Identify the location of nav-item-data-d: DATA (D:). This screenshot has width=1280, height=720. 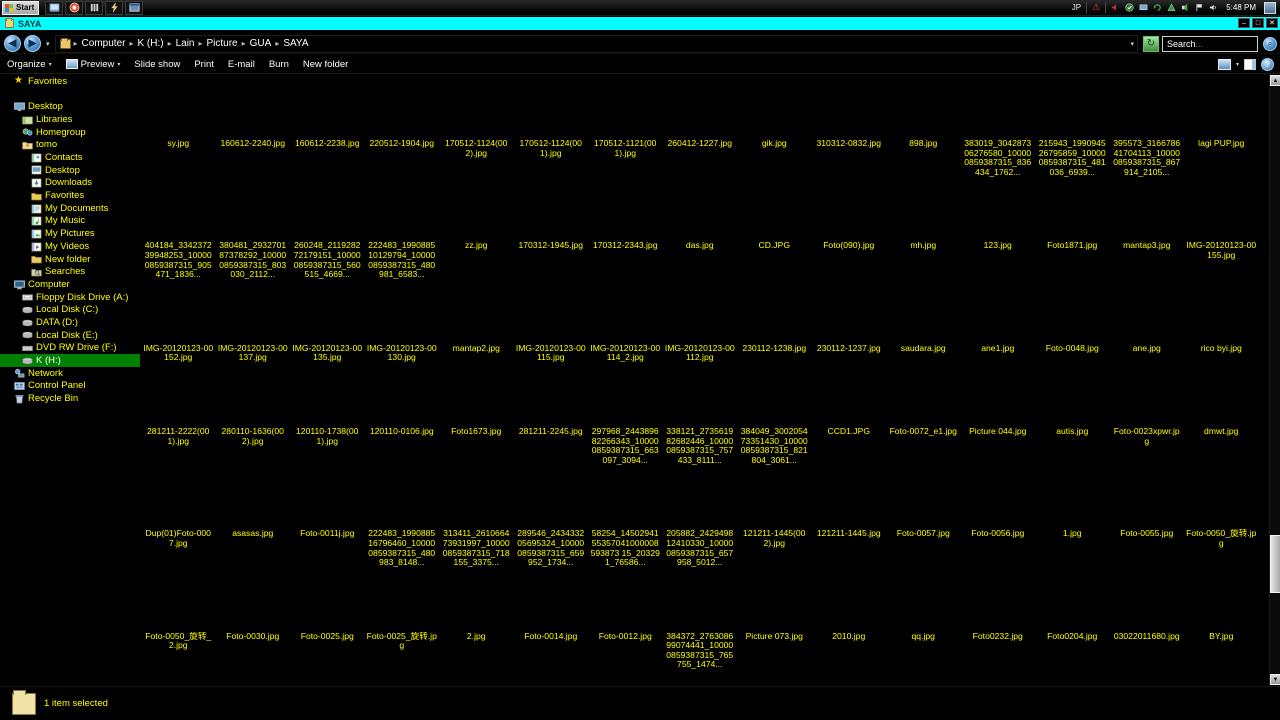
(70, 322).